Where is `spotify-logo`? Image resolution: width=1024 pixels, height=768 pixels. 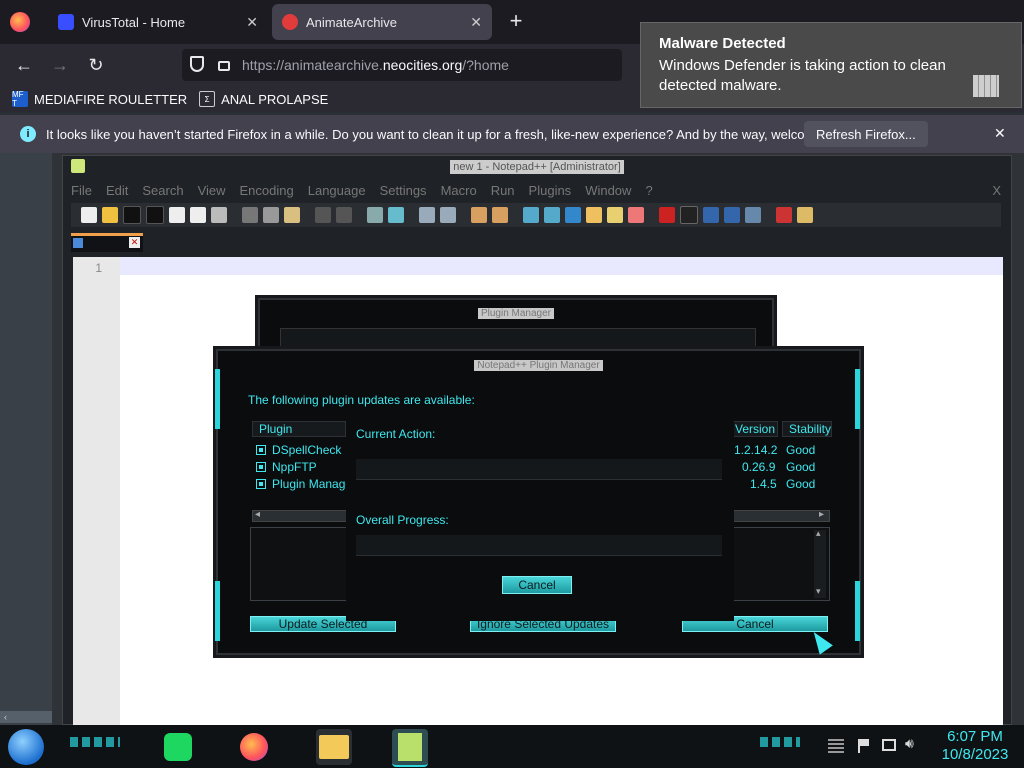
spotify-logo is located at coordinates (178, 747).